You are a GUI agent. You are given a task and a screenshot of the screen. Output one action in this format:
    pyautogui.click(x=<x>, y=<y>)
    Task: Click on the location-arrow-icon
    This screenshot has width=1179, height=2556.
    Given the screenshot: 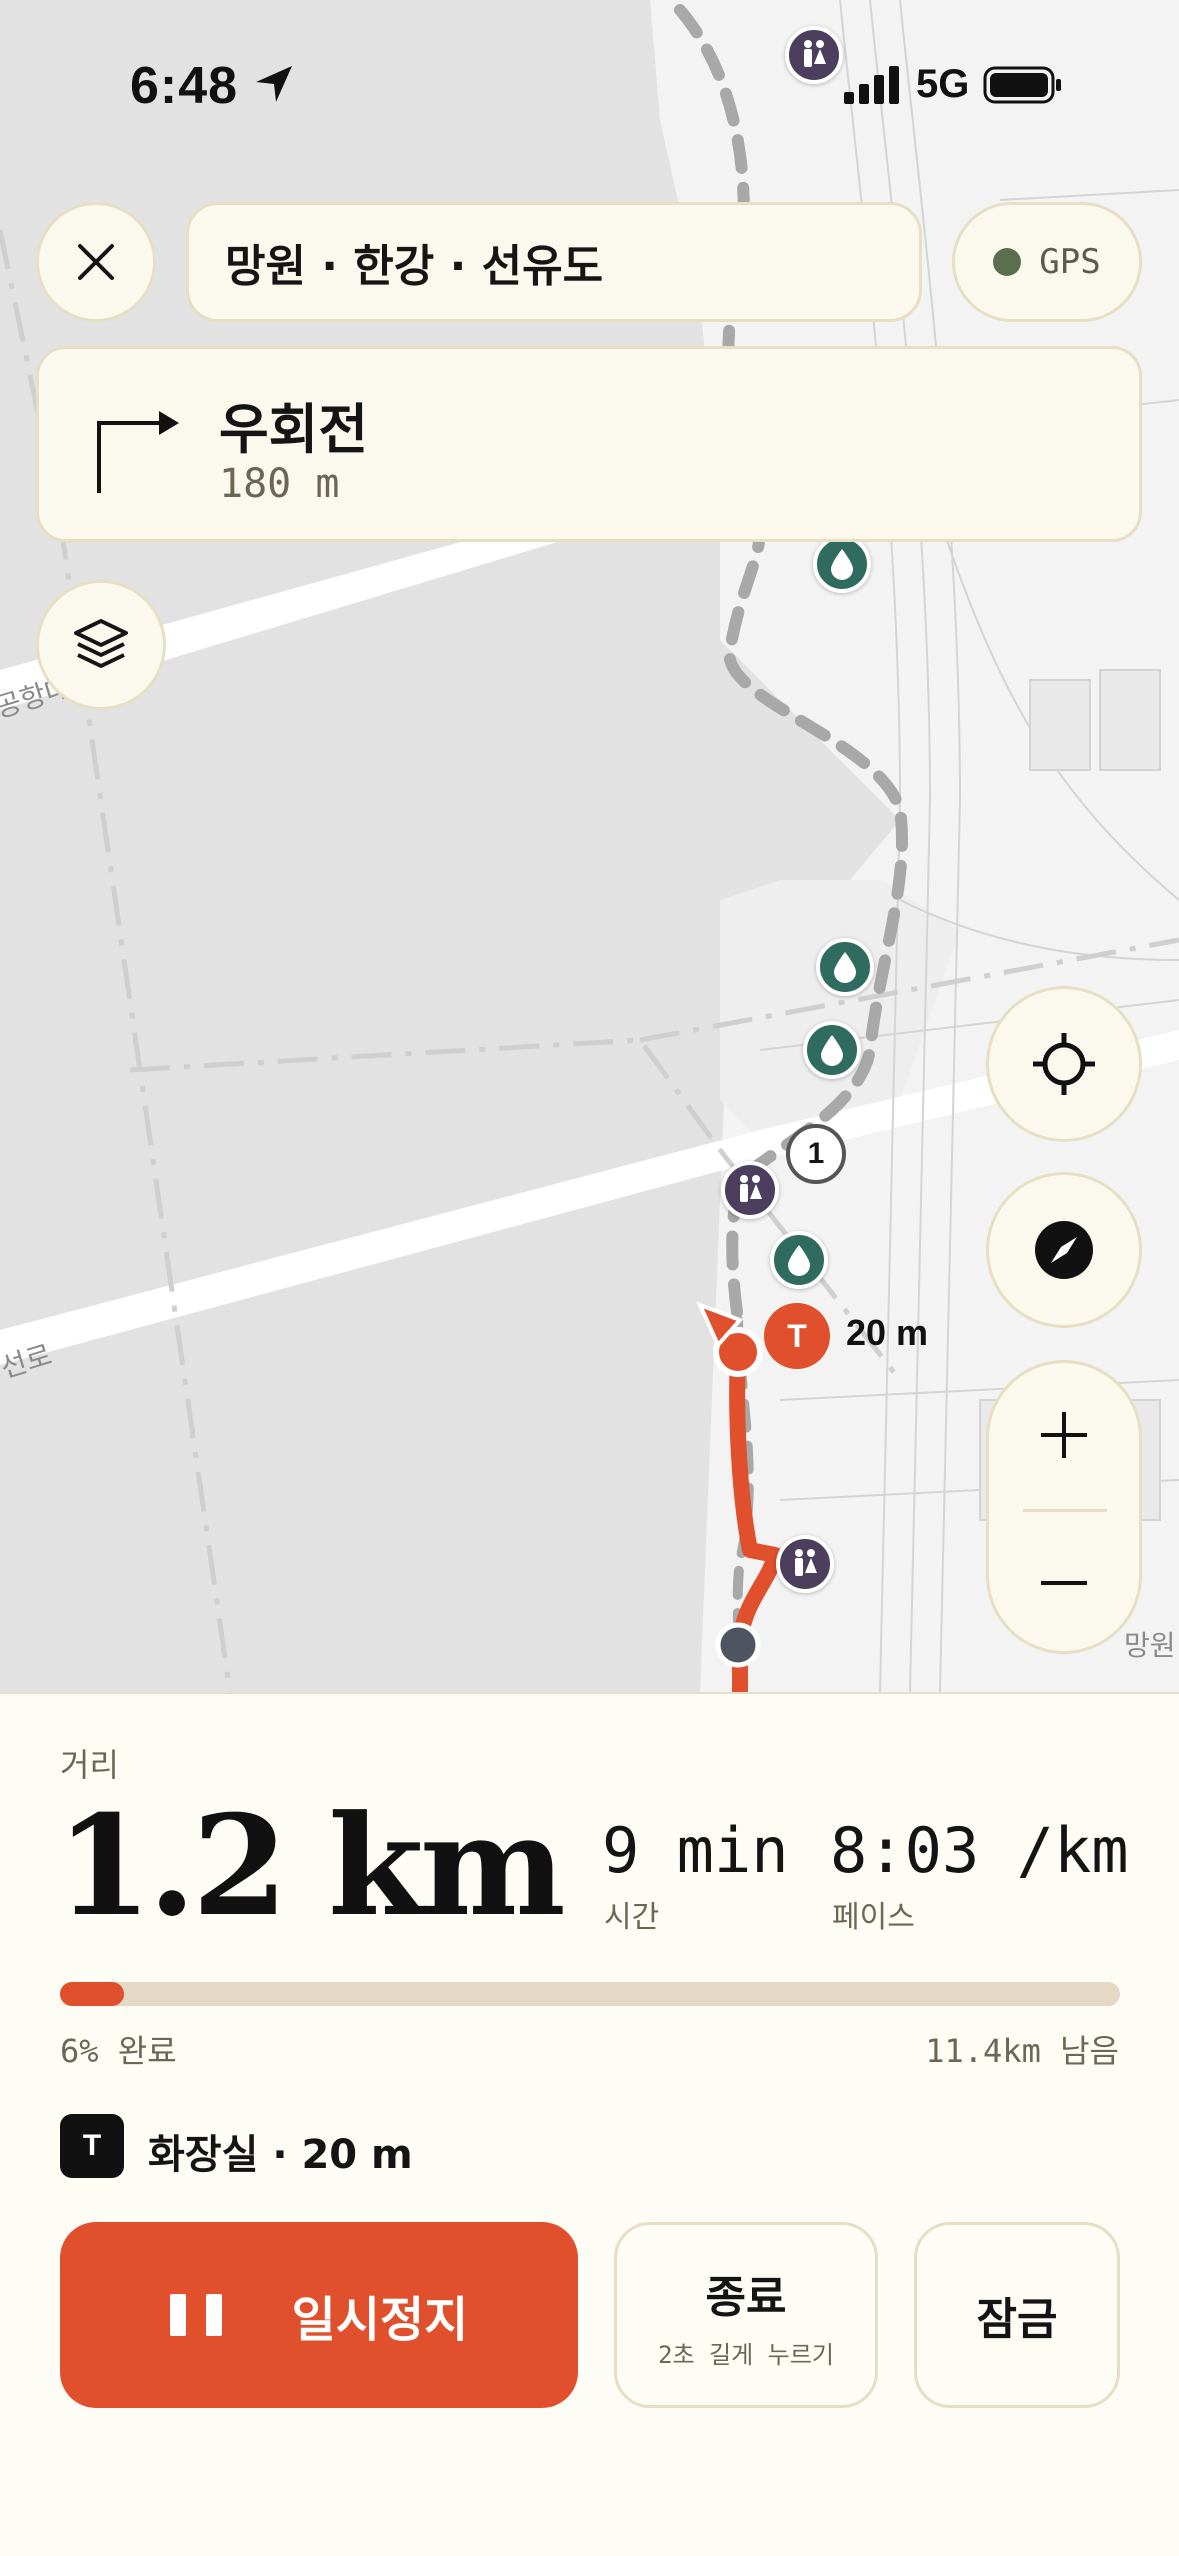 What is the action you would take?
    pyautogui.click(x=274, y=86)
    